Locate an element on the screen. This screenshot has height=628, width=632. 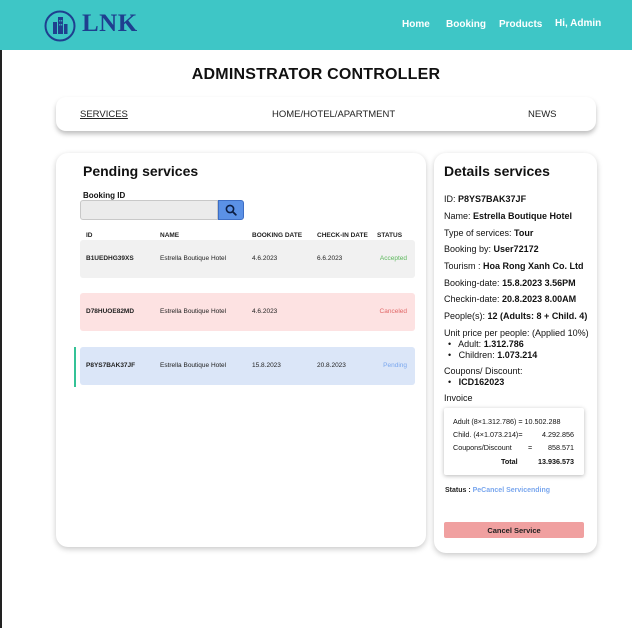
booking-id-label: Booking ID is located at coordinates (104, 195).